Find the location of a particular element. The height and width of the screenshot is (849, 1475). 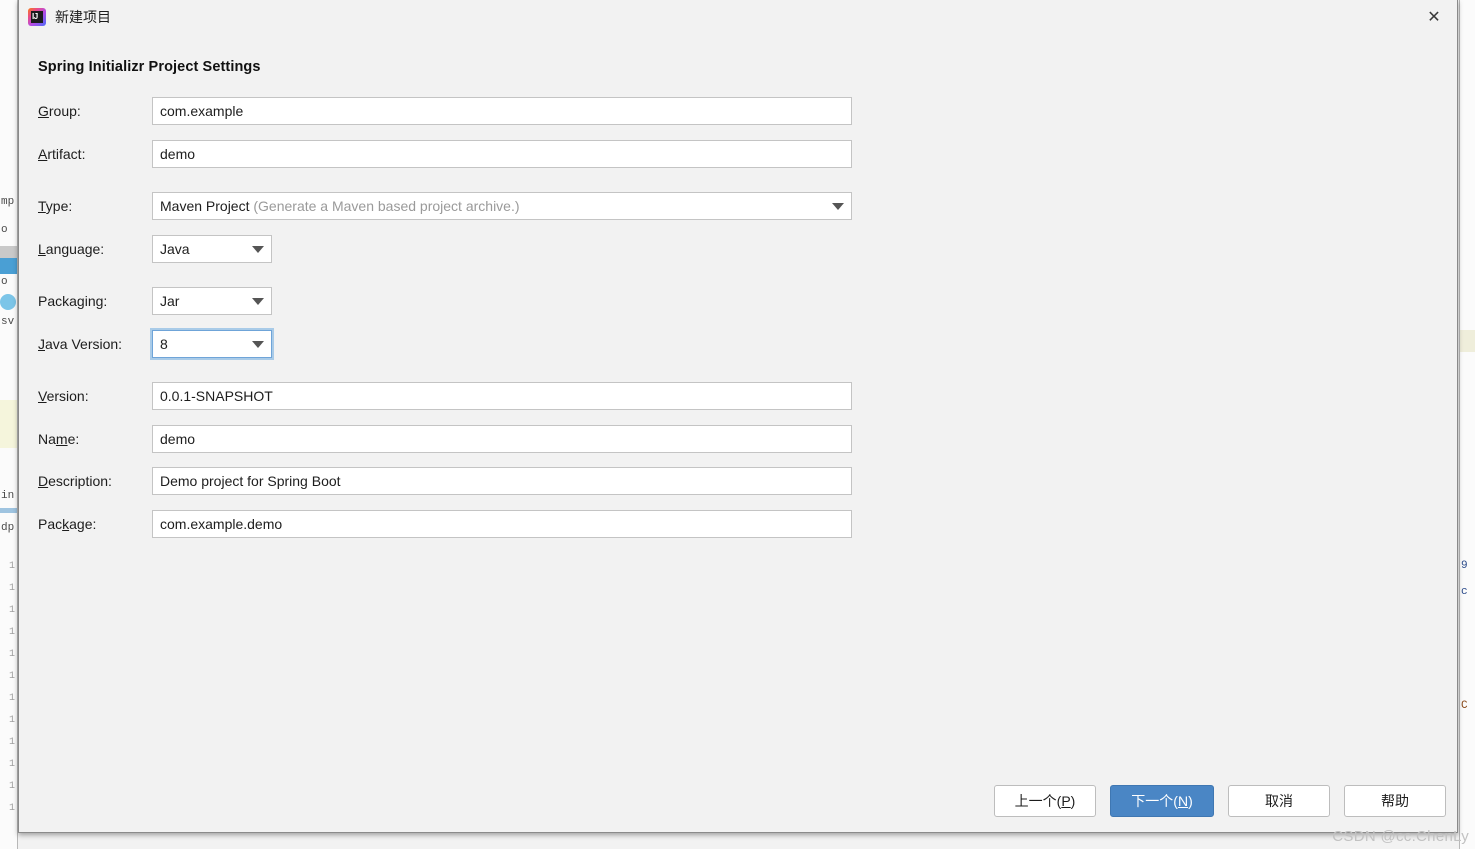

java-version-label: Java Version: is located at coordinates (80, 344).